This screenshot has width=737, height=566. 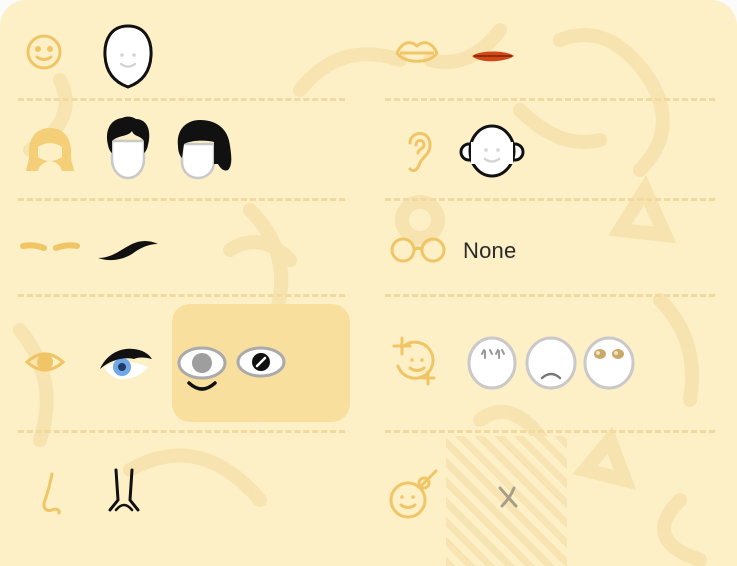 What do you see at coordinates (52, 493) in the screenshot?
I see `nose-icon` at bounding box center [52, 493].